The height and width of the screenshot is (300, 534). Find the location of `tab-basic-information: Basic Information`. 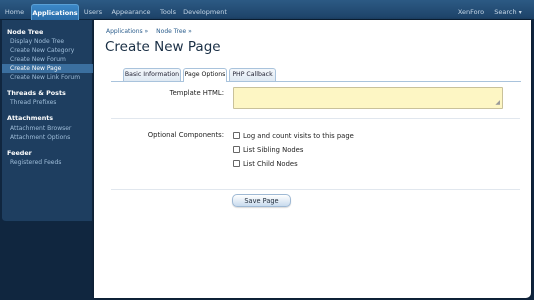

tab-basic-information: Basic Information is located at coordinates (152, 74).